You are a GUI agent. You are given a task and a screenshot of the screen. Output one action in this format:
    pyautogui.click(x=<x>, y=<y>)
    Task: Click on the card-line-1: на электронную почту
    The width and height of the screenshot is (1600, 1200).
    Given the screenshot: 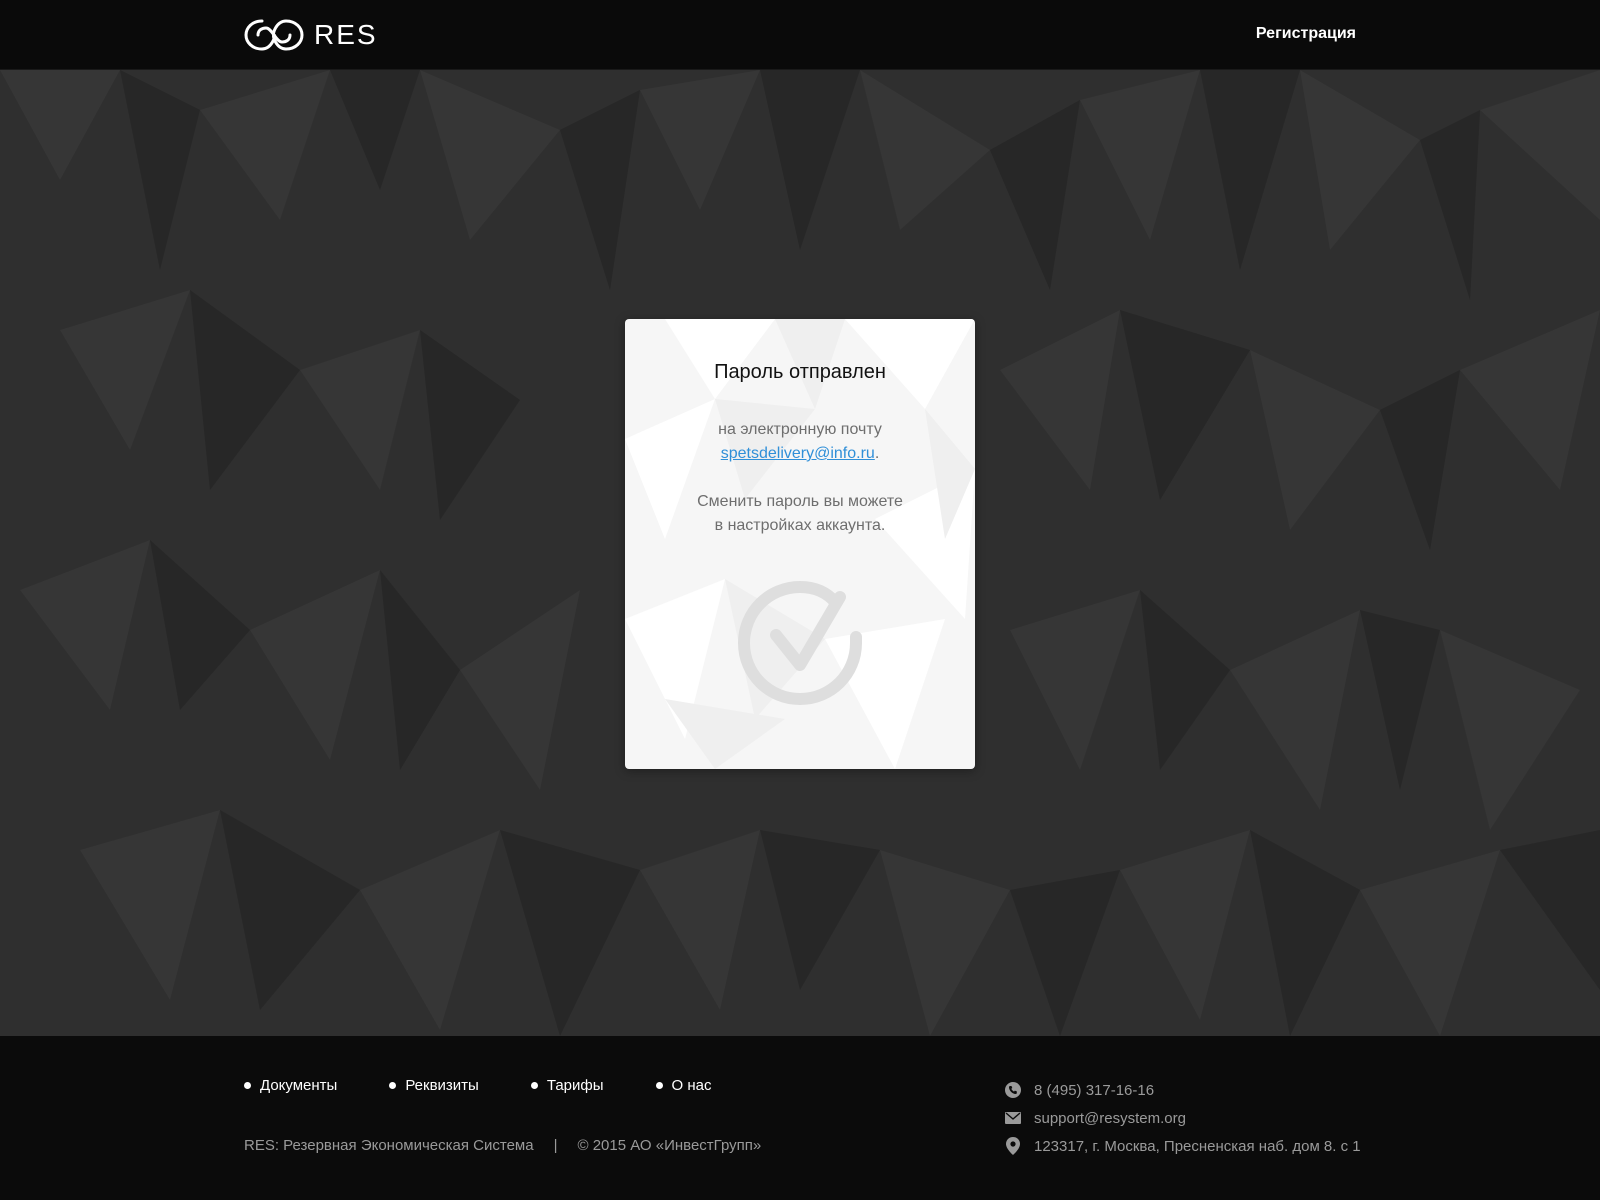 What is the action you would take?
    pyautogui.click(x=800, y=429)
    